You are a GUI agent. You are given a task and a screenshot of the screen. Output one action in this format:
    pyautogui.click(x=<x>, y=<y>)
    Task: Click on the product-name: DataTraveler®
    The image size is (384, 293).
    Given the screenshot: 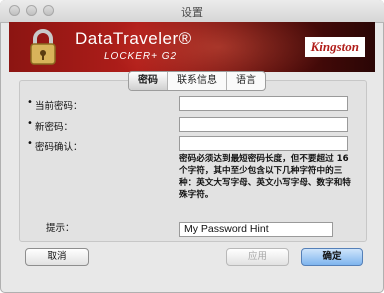 What is the action you would take?
    pyautogui.click(x=133, y=38)
    